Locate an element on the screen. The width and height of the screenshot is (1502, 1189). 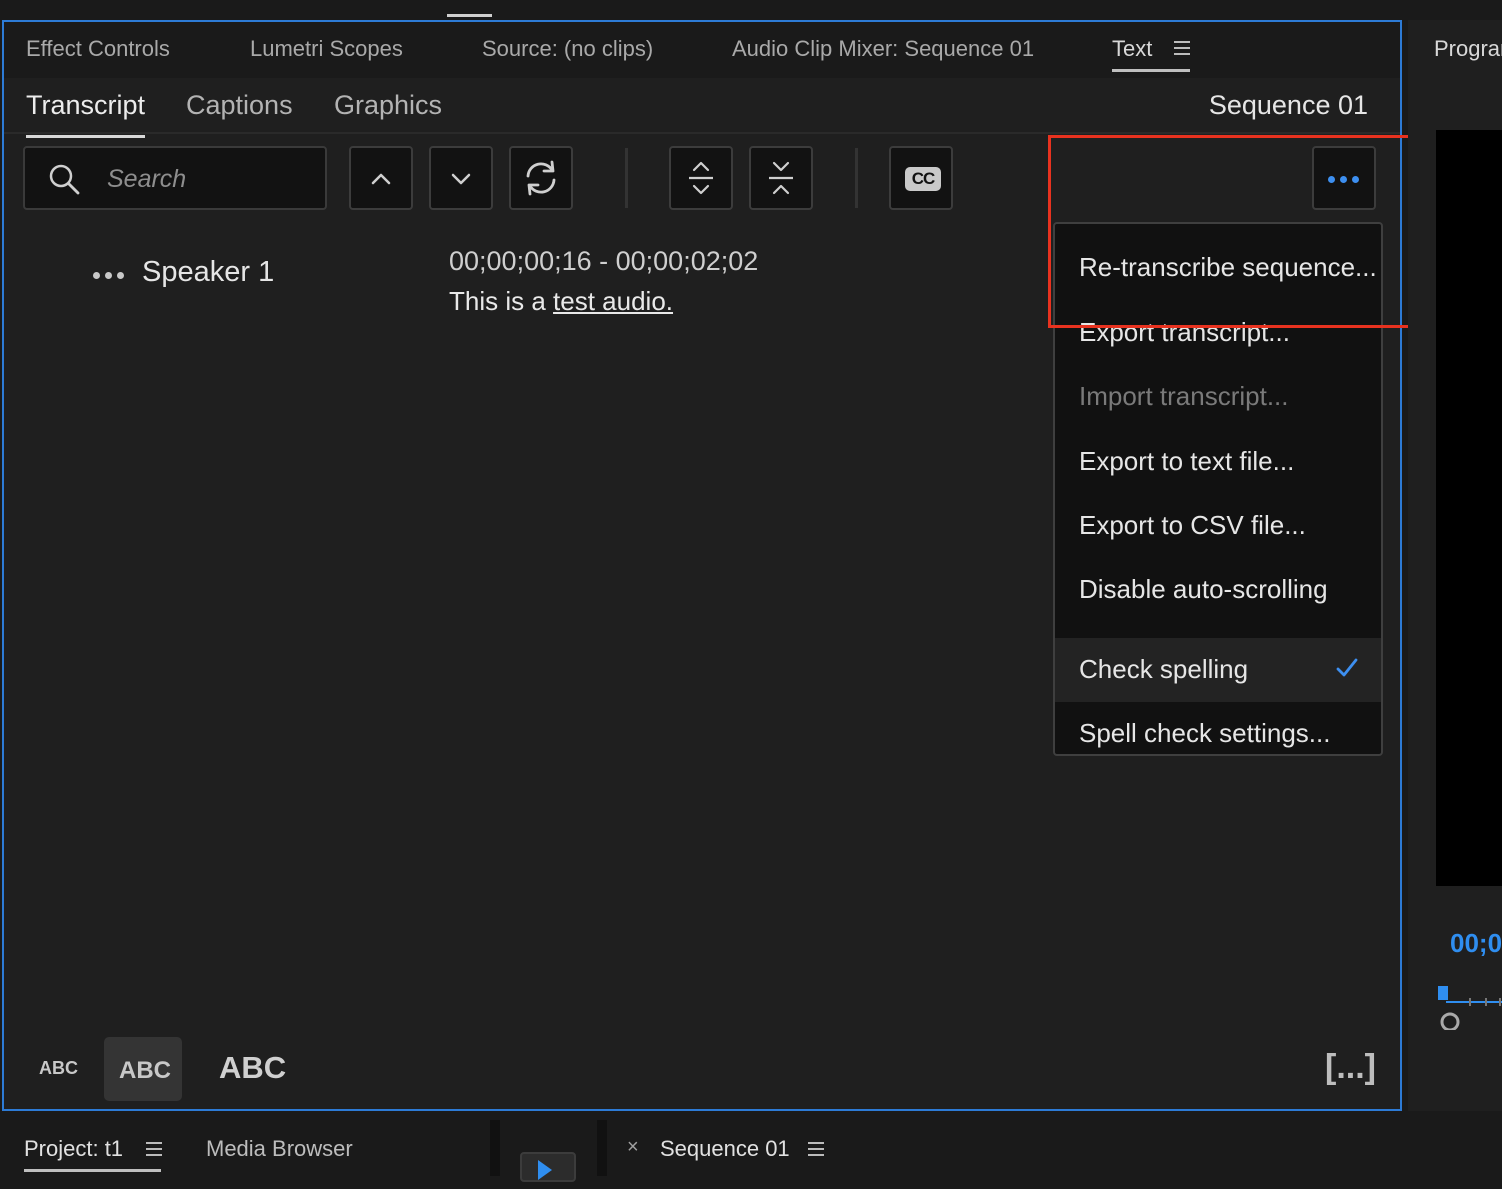
program-timeline-ruler is located at coordinates (1469, 1005).